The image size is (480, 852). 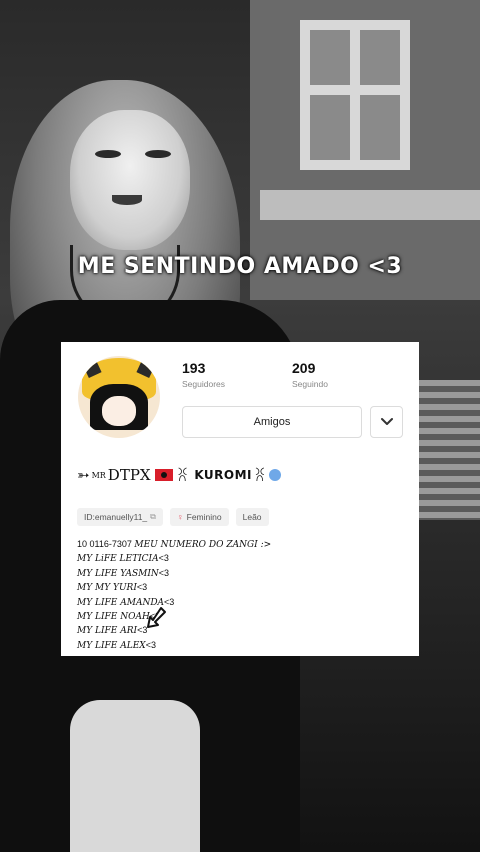 What do you see at coordinates (370, 205) in the screenshot?
I see `background-sill` at bounding box center [370, 205].